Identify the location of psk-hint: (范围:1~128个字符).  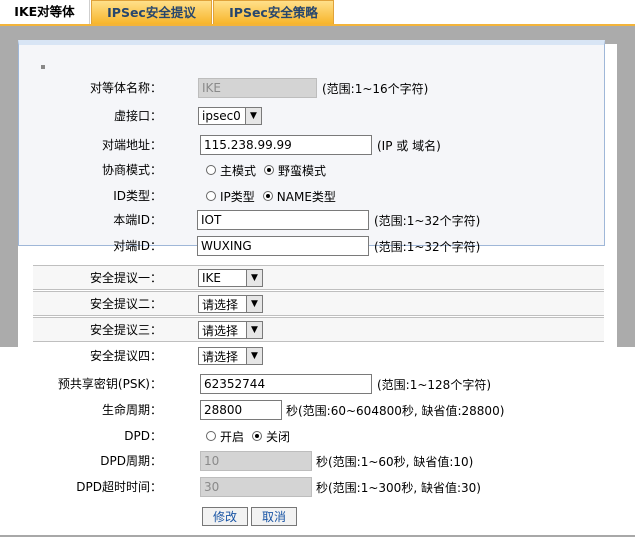
(434, 384).